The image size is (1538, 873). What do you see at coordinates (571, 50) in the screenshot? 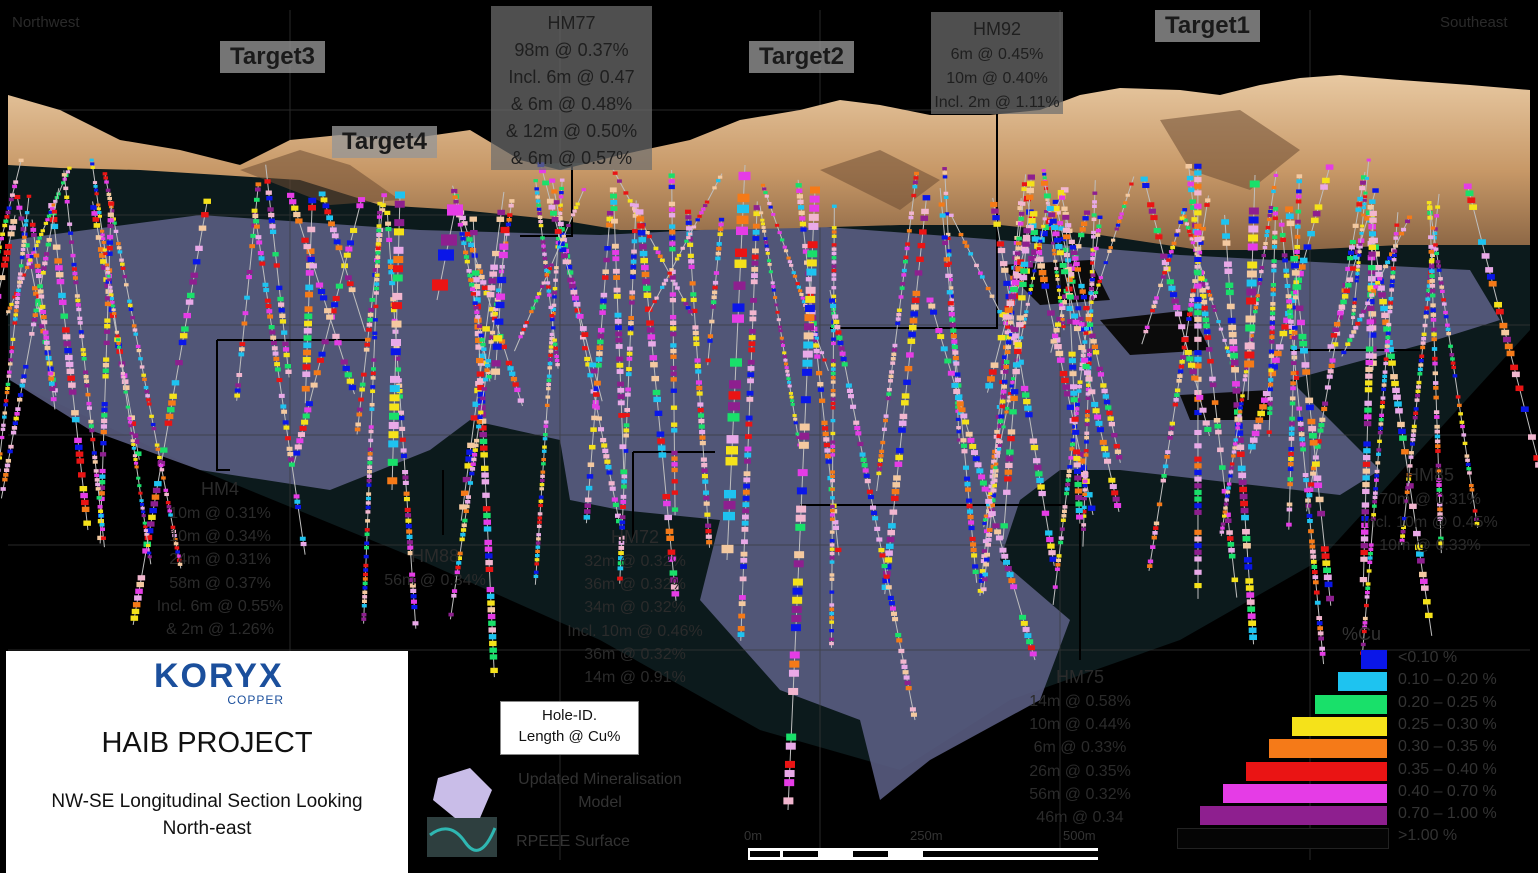
I see `callout-hm77-line-1: 98m @ 0.37%` at bounding box center [571, 50].